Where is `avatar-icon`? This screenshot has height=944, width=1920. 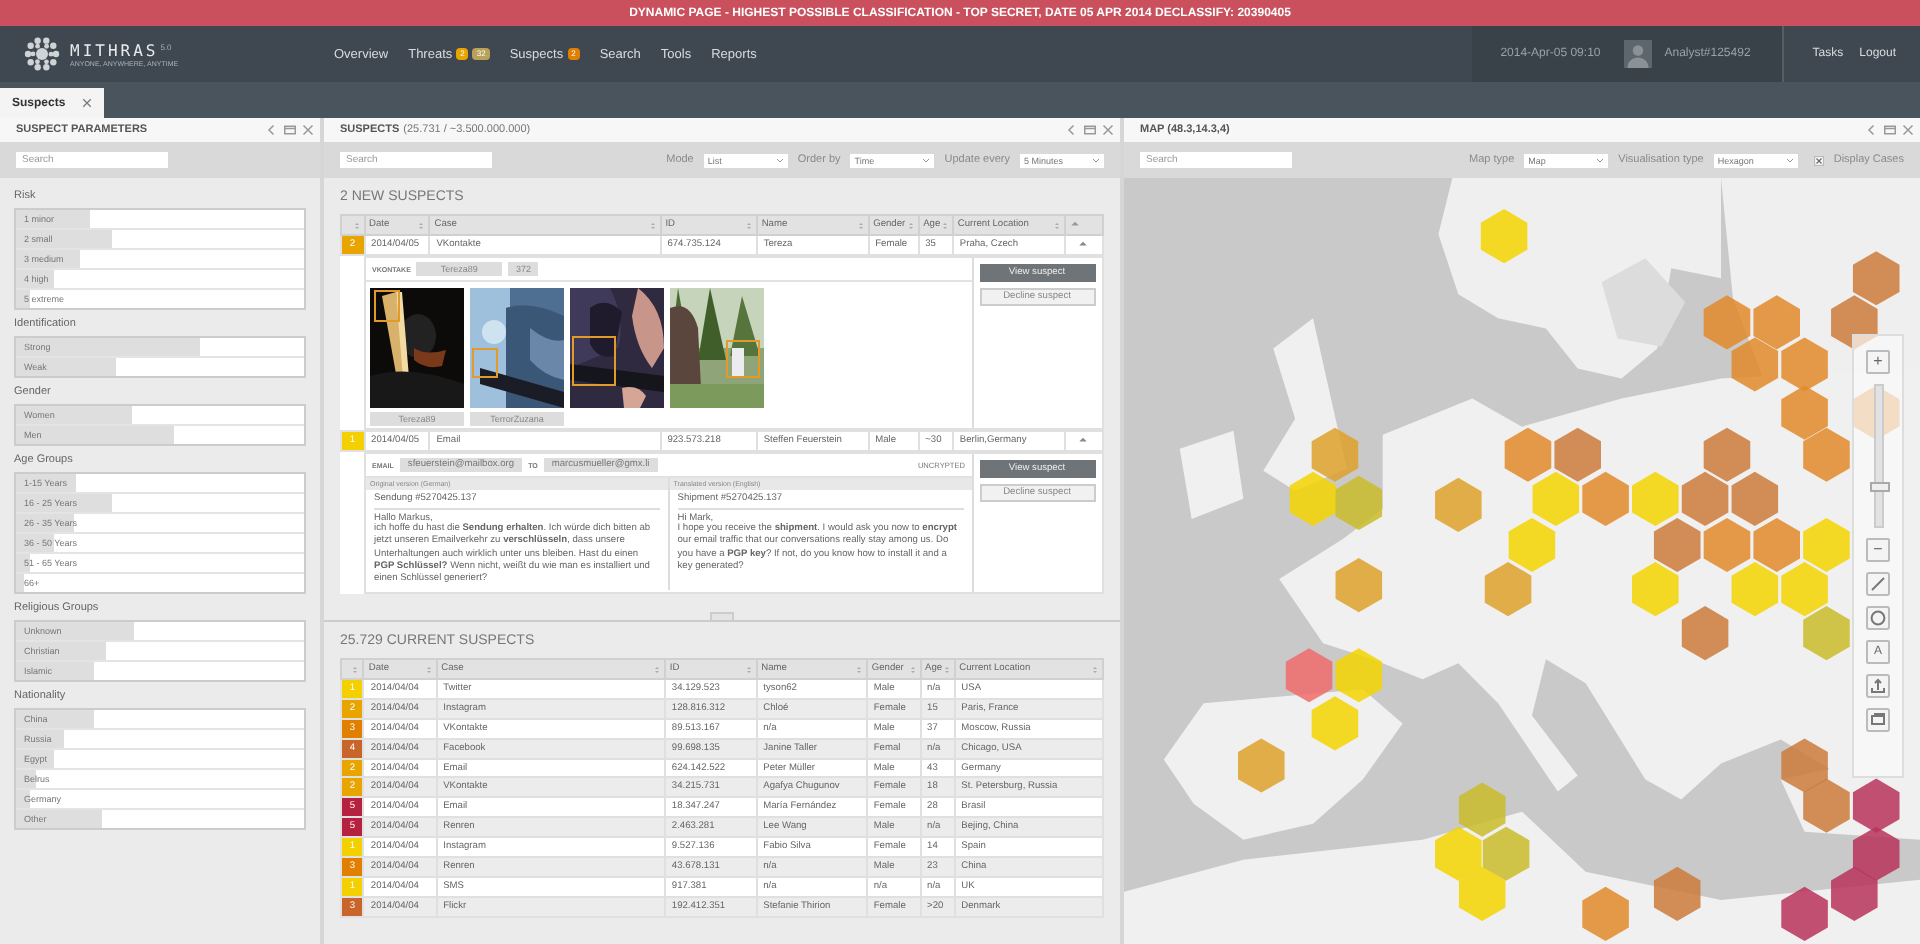
avatar-icon is located at coordinates (1638, 54).